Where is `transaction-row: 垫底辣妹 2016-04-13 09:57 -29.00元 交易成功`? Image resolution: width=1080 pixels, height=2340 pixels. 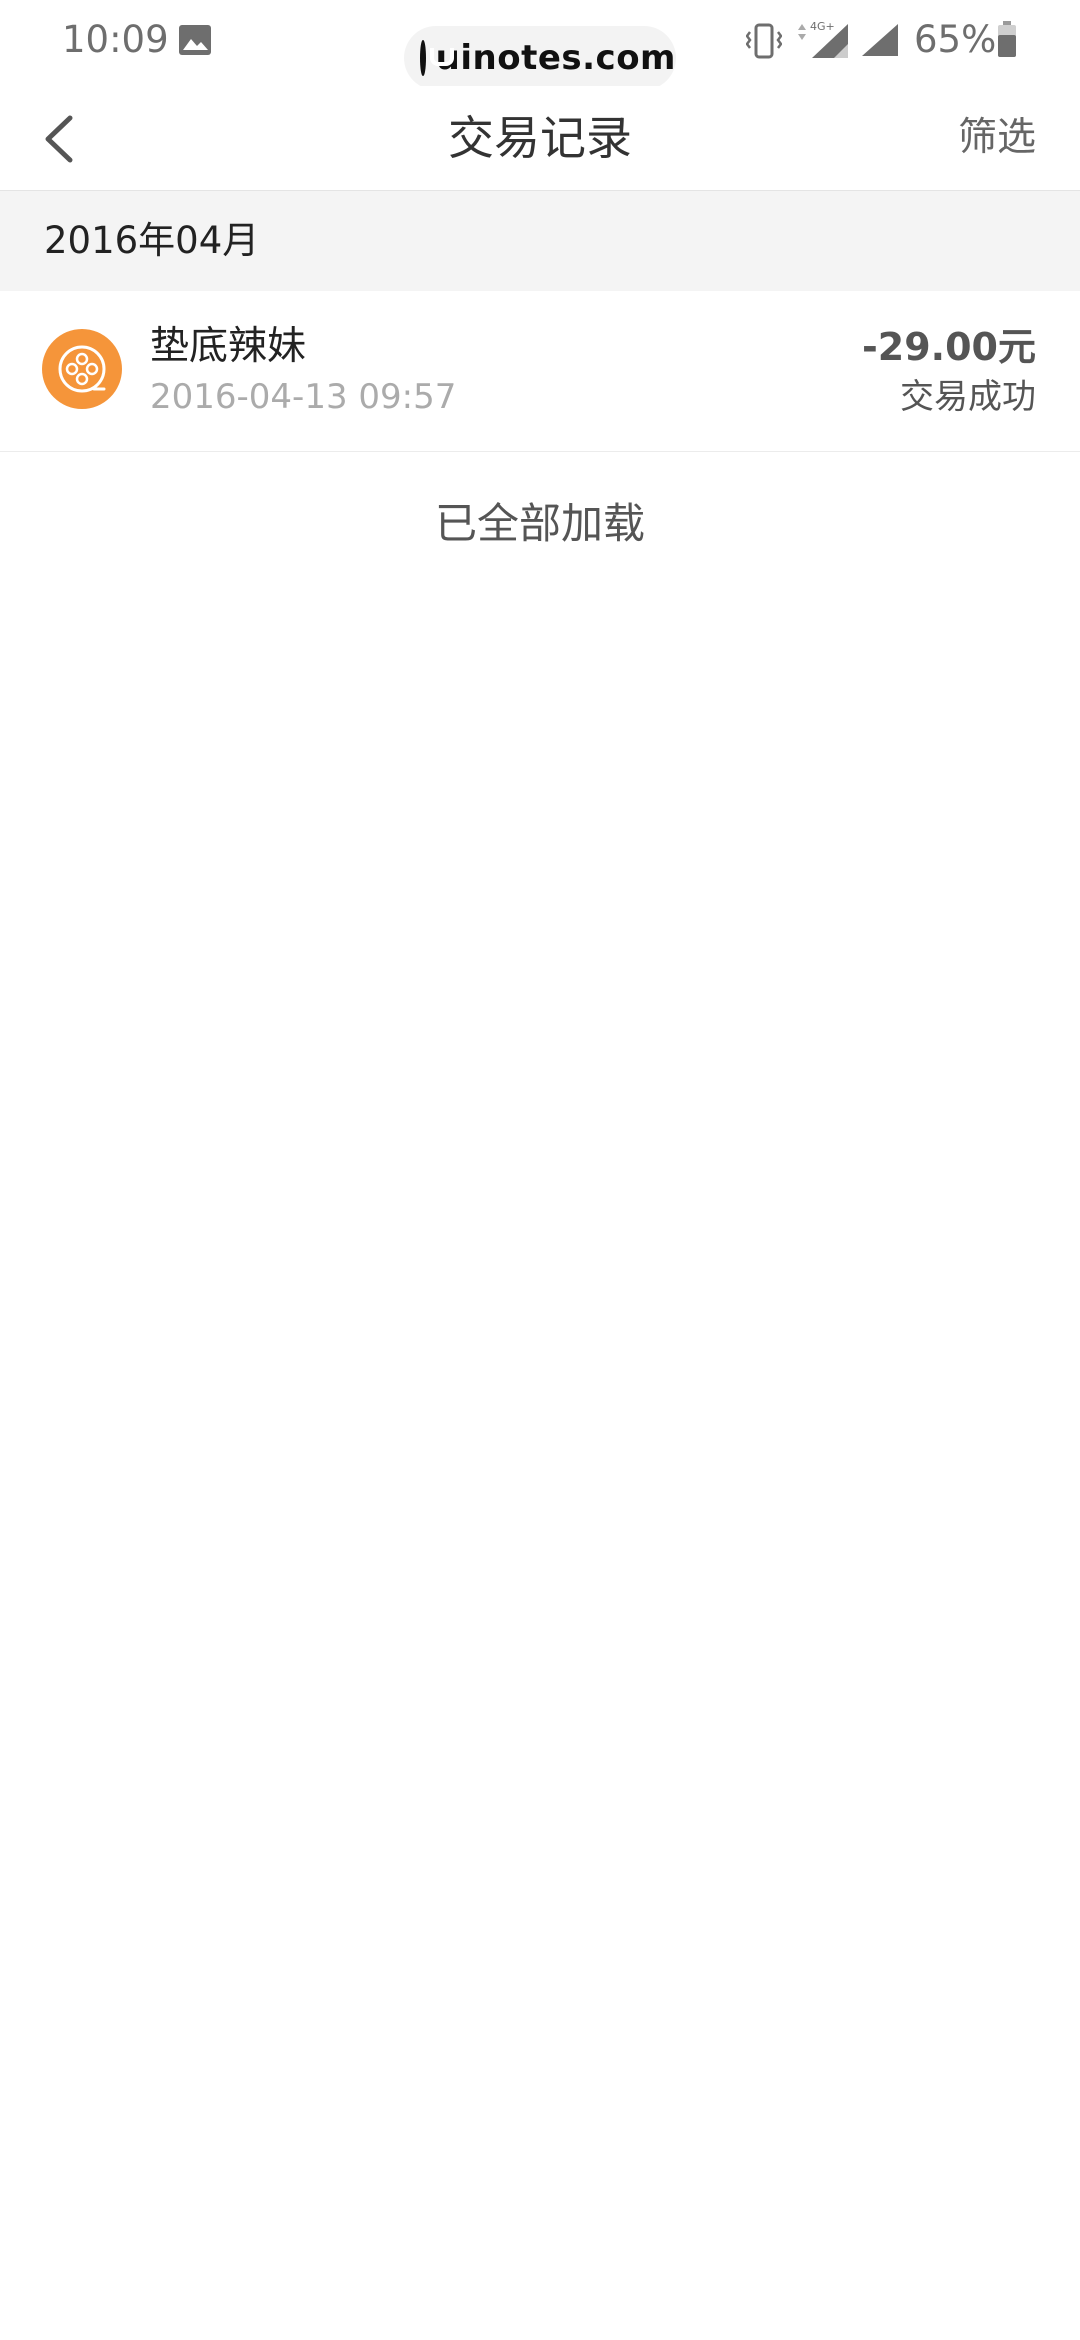
transaction-row: 垫底辣妹 2016-04-13 09:57 -29.00元 交易成功 is located at coordinates (540, 371).